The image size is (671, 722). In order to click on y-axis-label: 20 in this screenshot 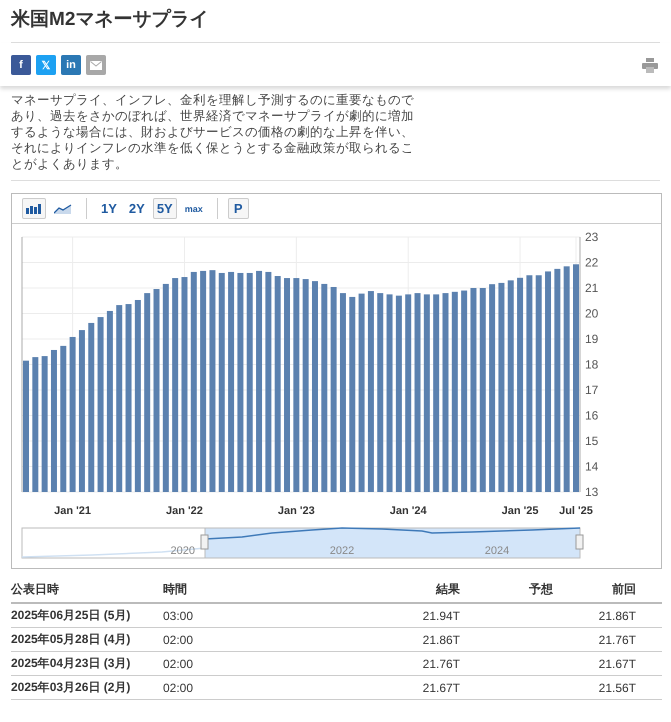, I will do `click(591, 313)`.